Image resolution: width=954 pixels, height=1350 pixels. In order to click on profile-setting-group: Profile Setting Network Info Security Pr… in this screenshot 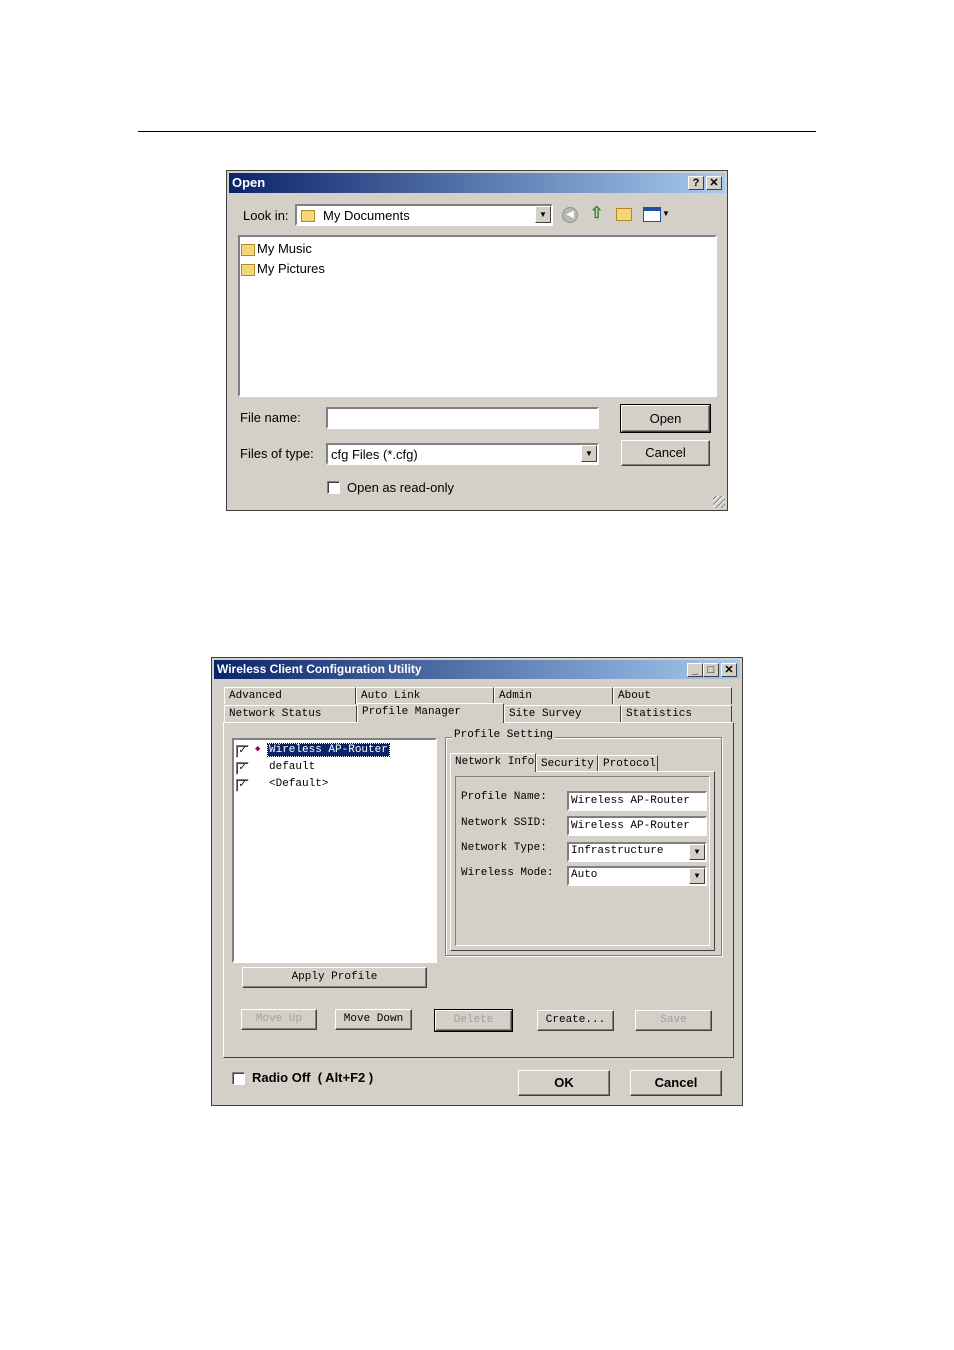, I will do `click(583, 842)`.